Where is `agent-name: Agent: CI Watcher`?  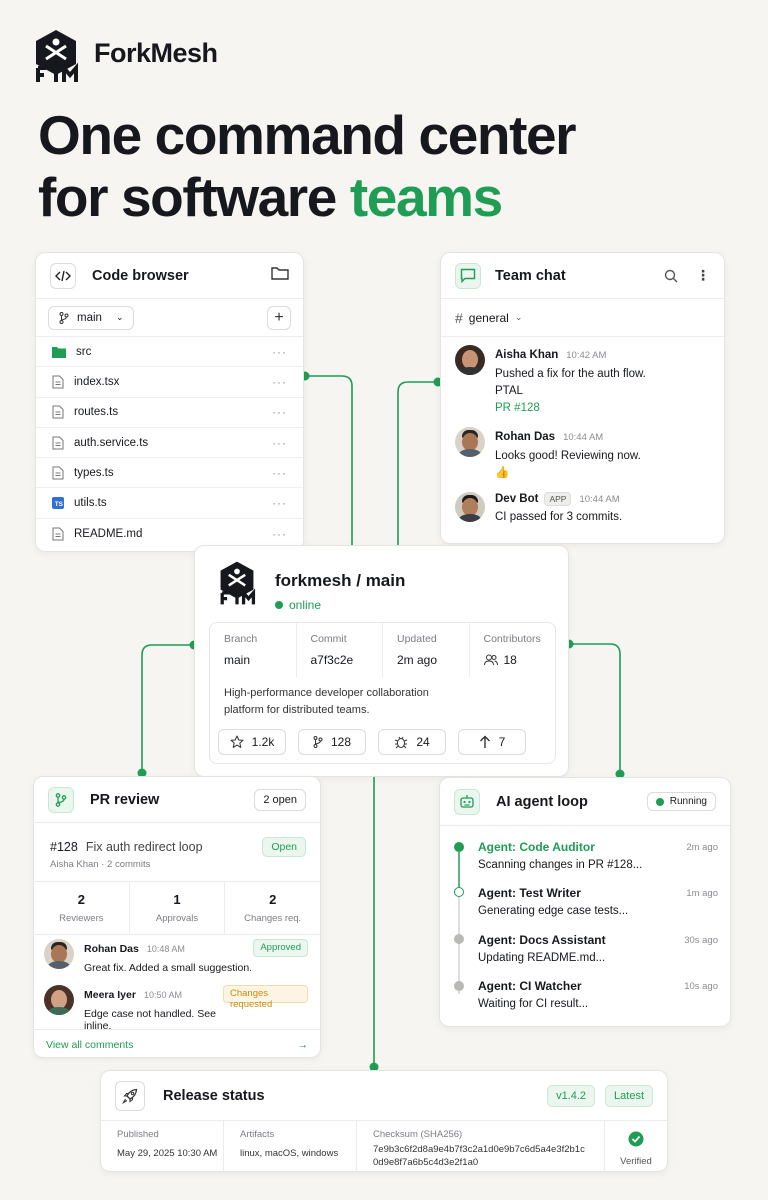
agent-name: Agent: CI Watcher is located at coordinates (530, 986).